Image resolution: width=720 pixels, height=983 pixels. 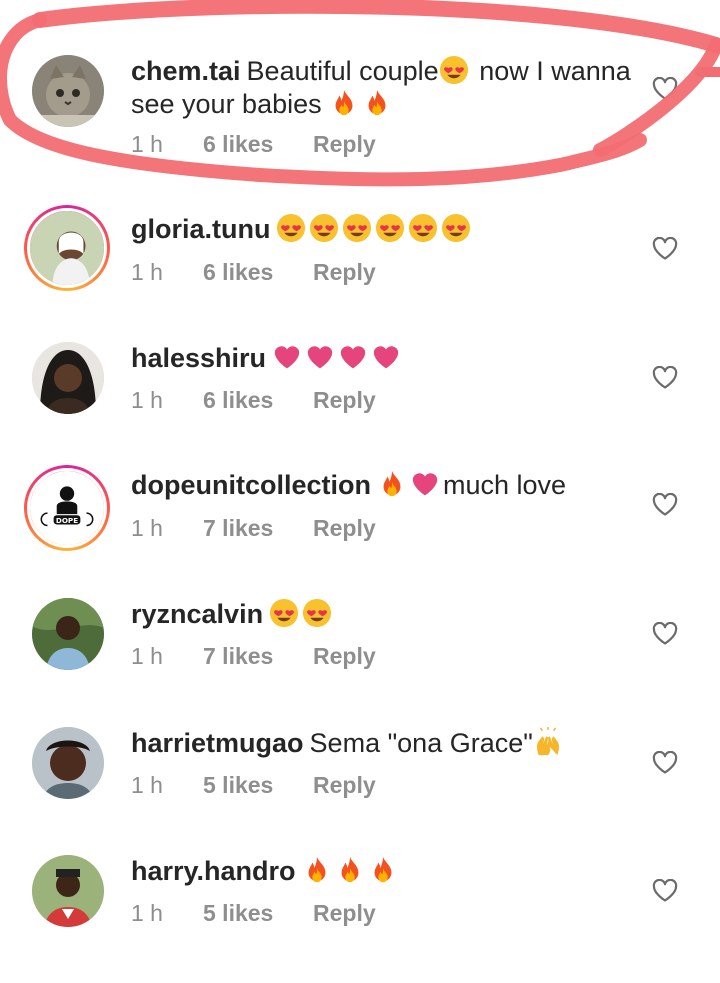 I want to click on comment-text: harry.handro, so click(x=381, y=871).